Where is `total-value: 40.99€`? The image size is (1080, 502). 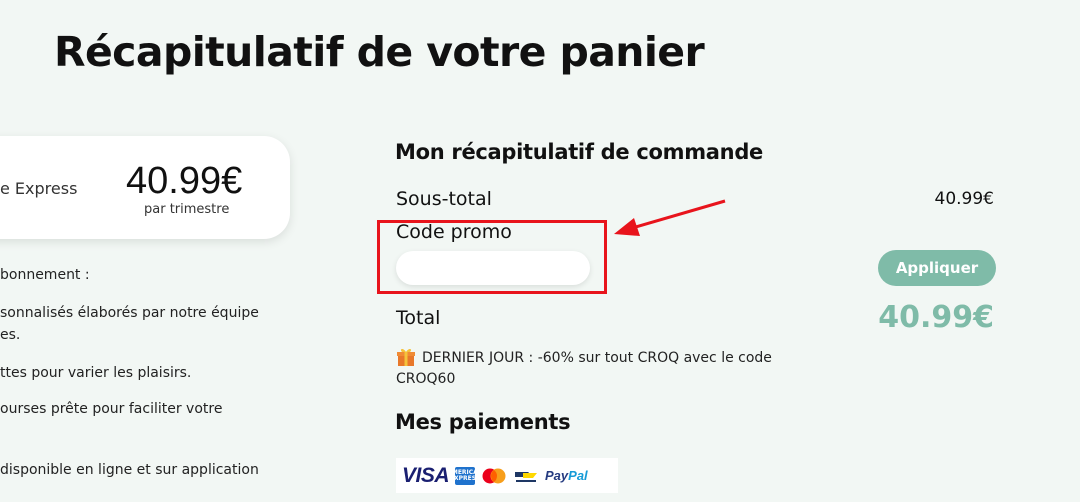
total-value: 40.99€ is located at coordinates (936, 317).